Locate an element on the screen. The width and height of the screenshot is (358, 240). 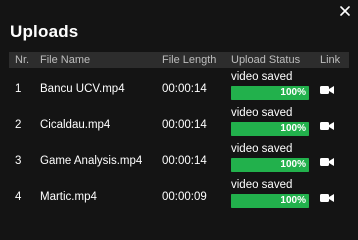
column-header-upload-status: Upload Status is located at coordinates (266, 60).